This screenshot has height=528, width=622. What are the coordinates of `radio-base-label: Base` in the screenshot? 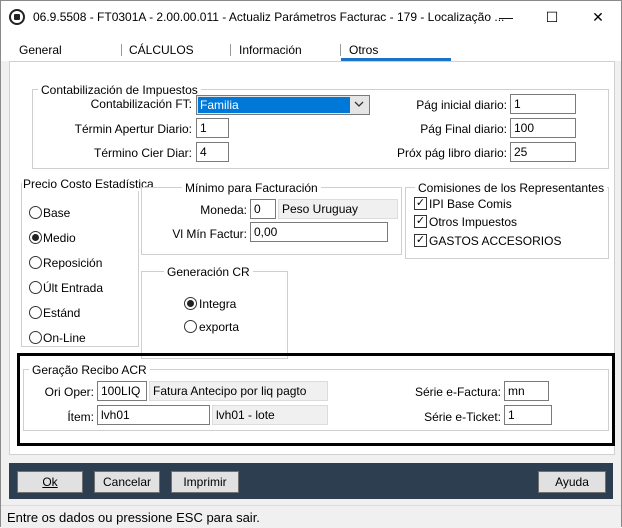 It's located at (57, 213).